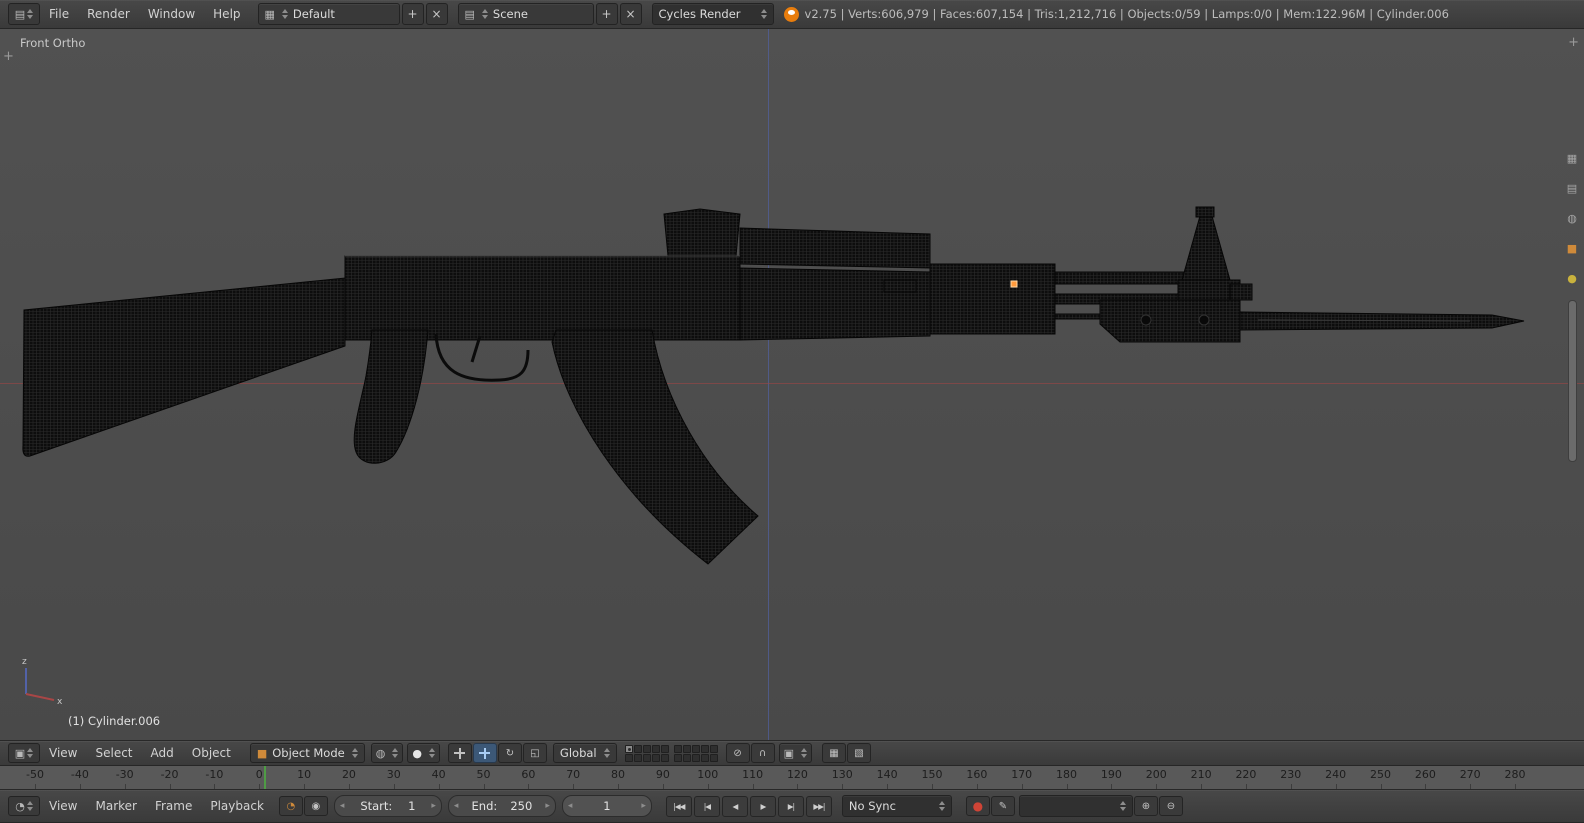 This screenshot has height=823, width=1584. I want to click on opengl-render-image-button: ▦, so click(834, 753).